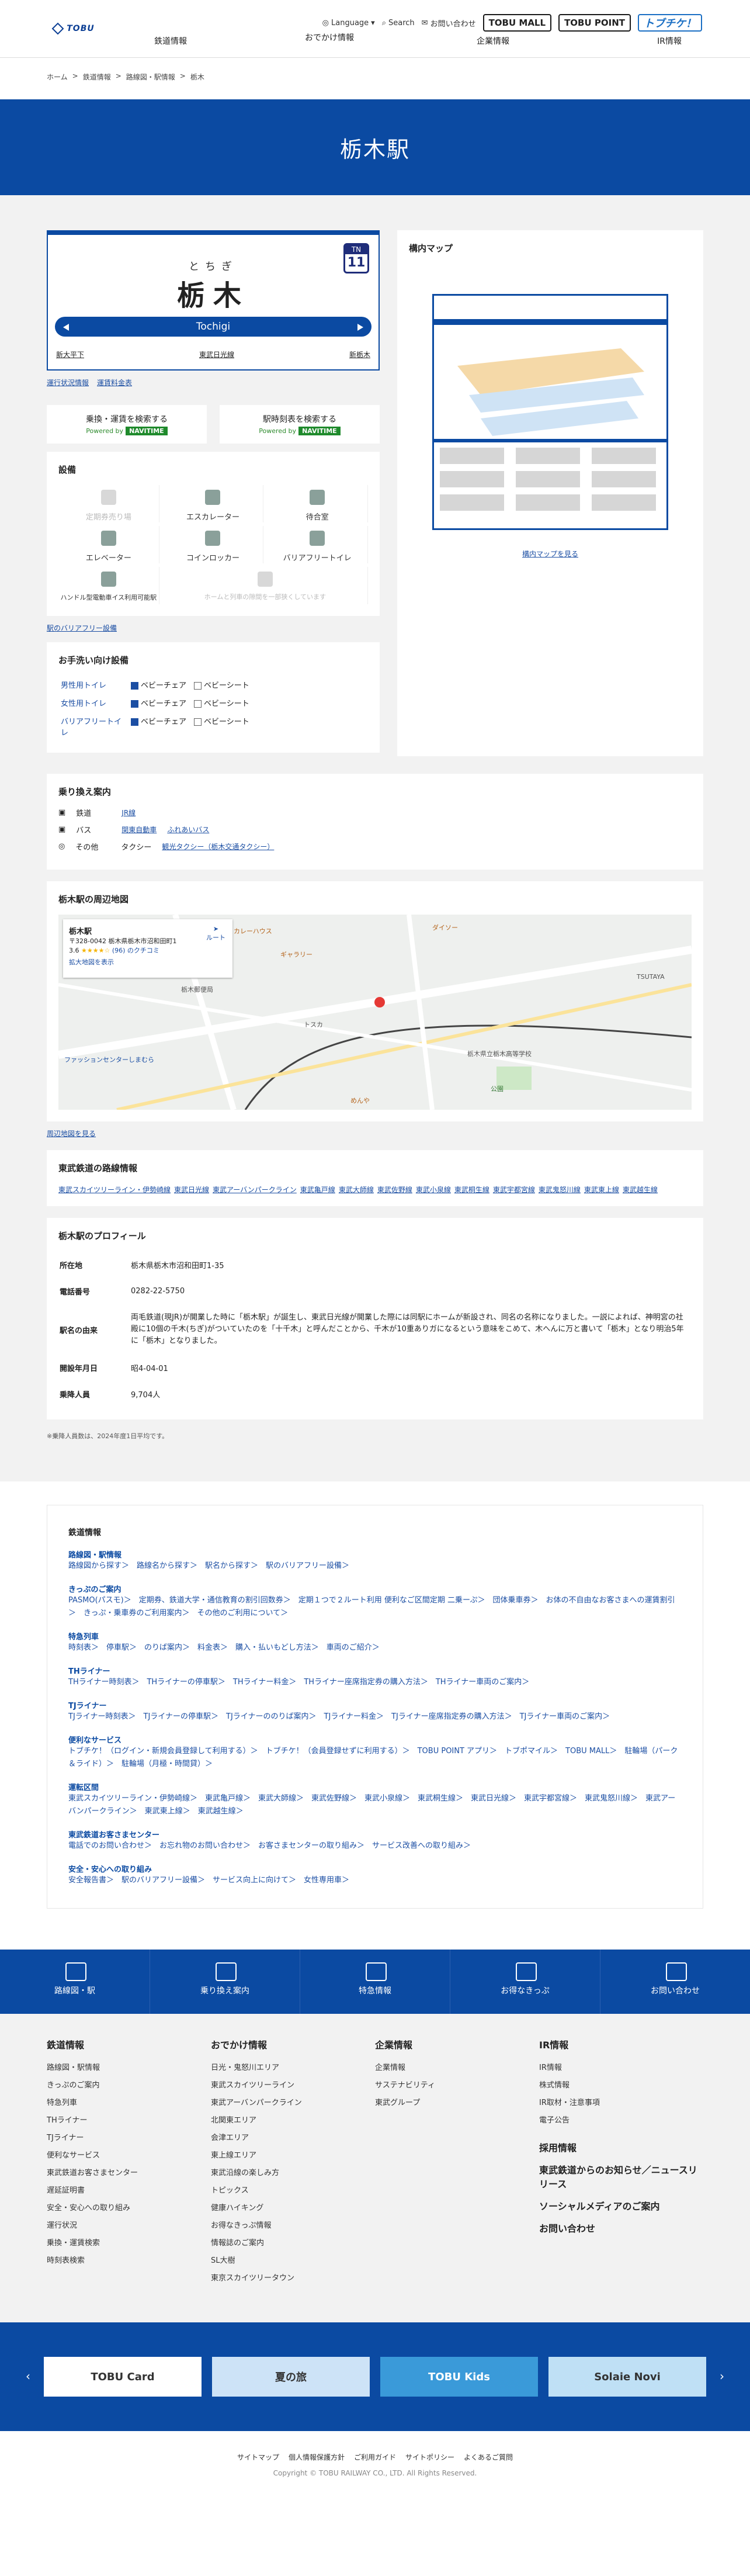  Describe the element at coordinates (129, 2191) in the screenshot. I see `sitemap-link: 遅延証明書` at that location.